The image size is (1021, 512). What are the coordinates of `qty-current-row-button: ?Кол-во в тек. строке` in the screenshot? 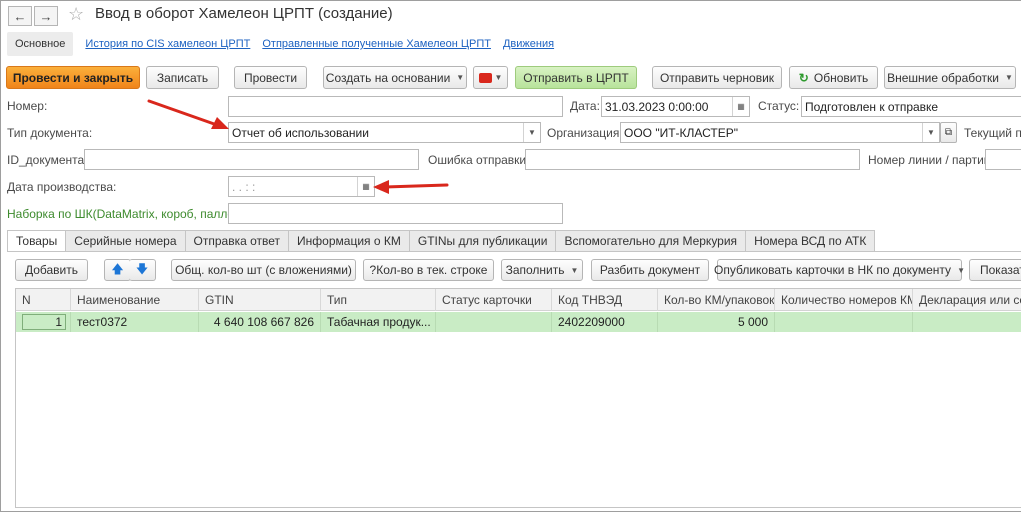 It's located at (428, 270).